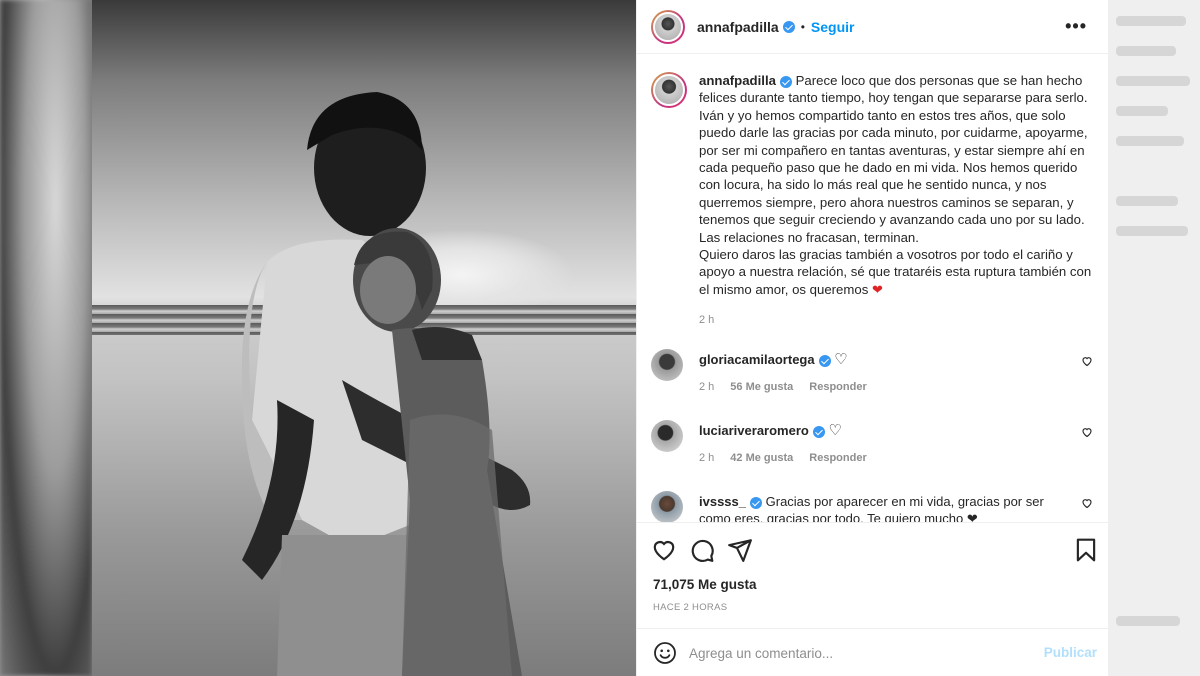 The image size is (1200, 676). What do you see at coordinates (669, 90) in the screenshot?
I see `caption-author-avatar` at bounding box center [669, 90].